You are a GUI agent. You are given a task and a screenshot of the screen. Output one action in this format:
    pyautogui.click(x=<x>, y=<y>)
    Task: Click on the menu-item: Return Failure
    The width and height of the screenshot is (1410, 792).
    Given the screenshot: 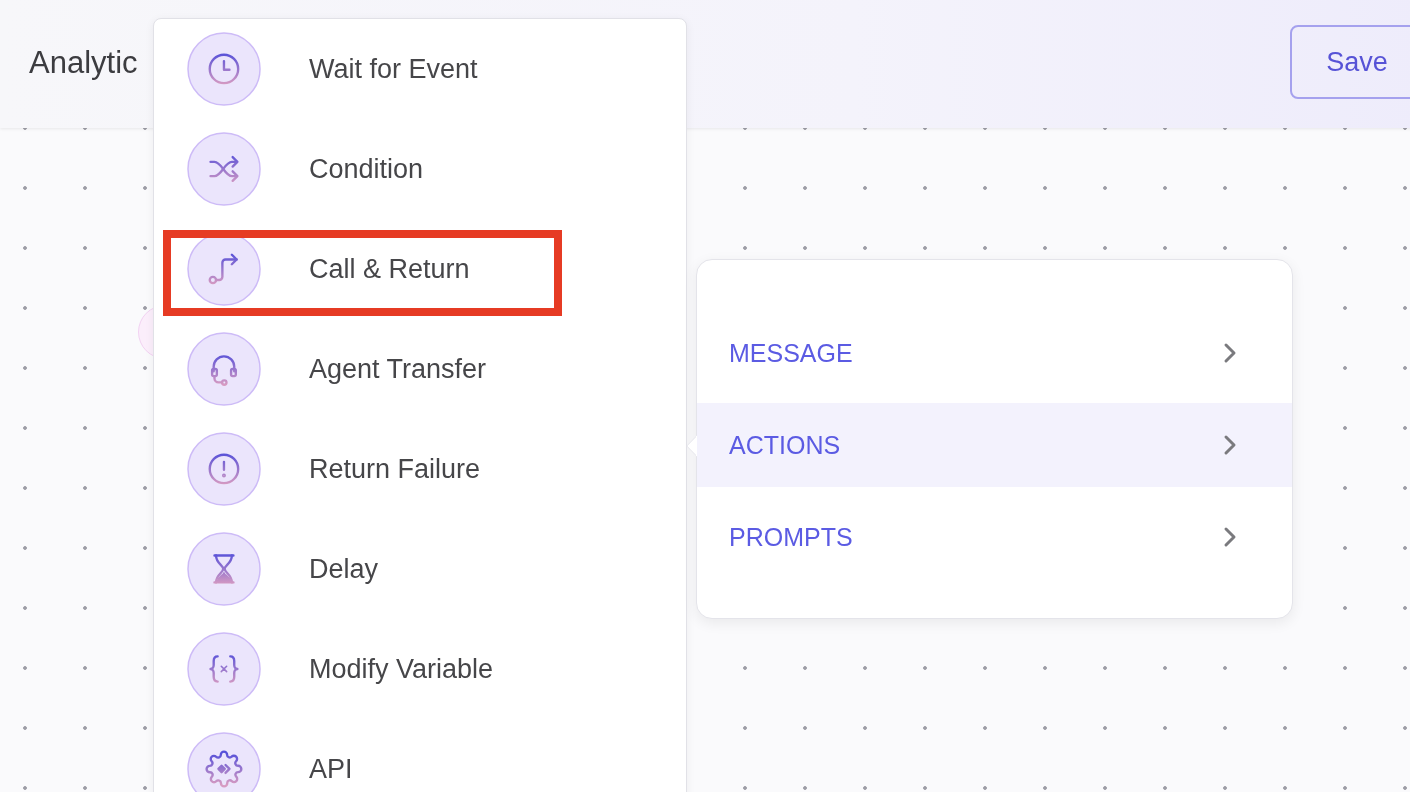 What is the action you would take?
    pyautogui.click(x=420, y=469)
    